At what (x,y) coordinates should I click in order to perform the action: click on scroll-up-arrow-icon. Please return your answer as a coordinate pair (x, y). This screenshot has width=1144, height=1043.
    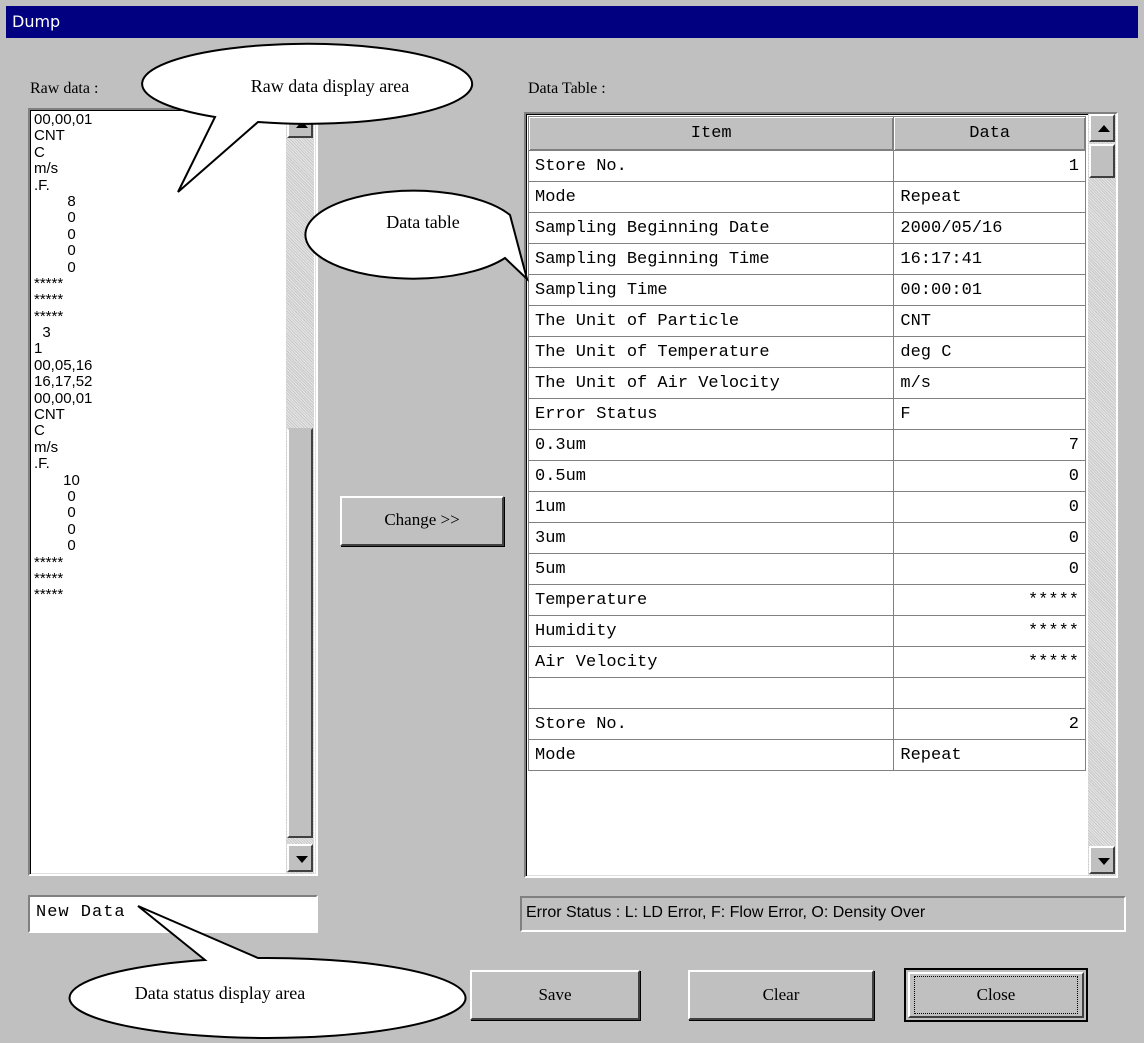
    Looking at the image, I should click on (302, 124).